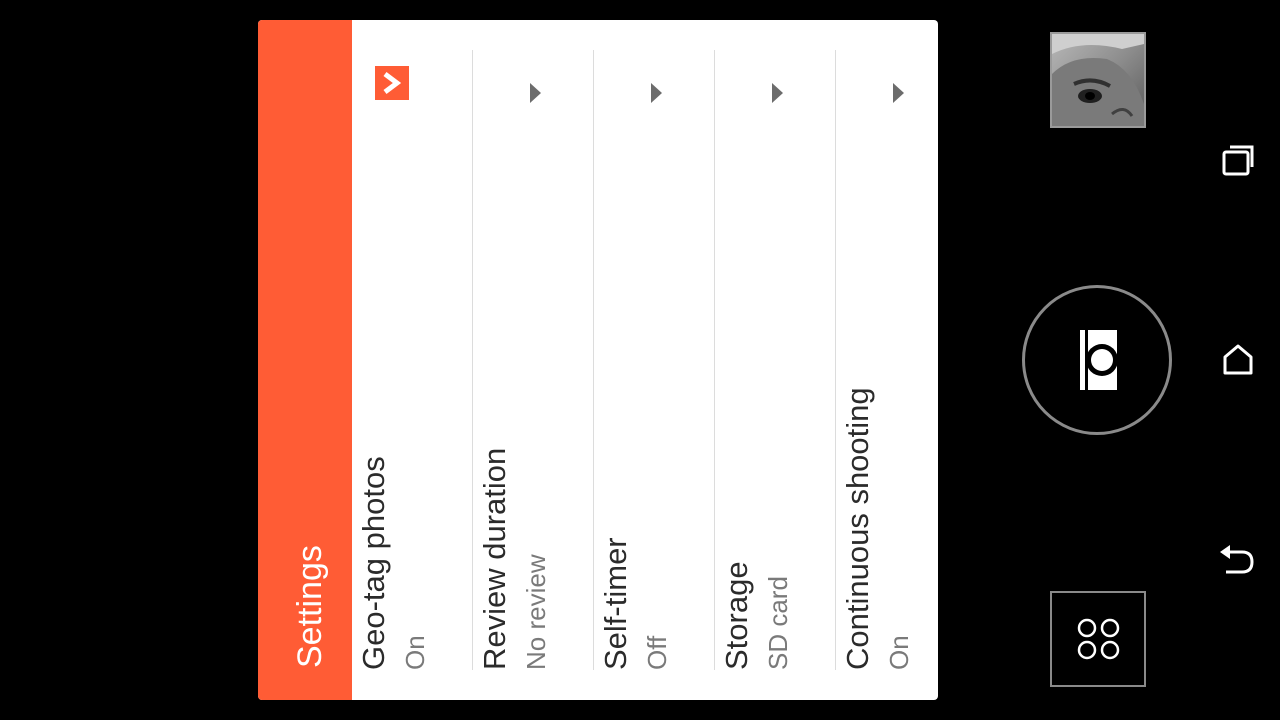 The image size is (1280, 720). Describe the element at coordinates (392, 83) in the screenshot. I see `chevron-right-icon` at that location.